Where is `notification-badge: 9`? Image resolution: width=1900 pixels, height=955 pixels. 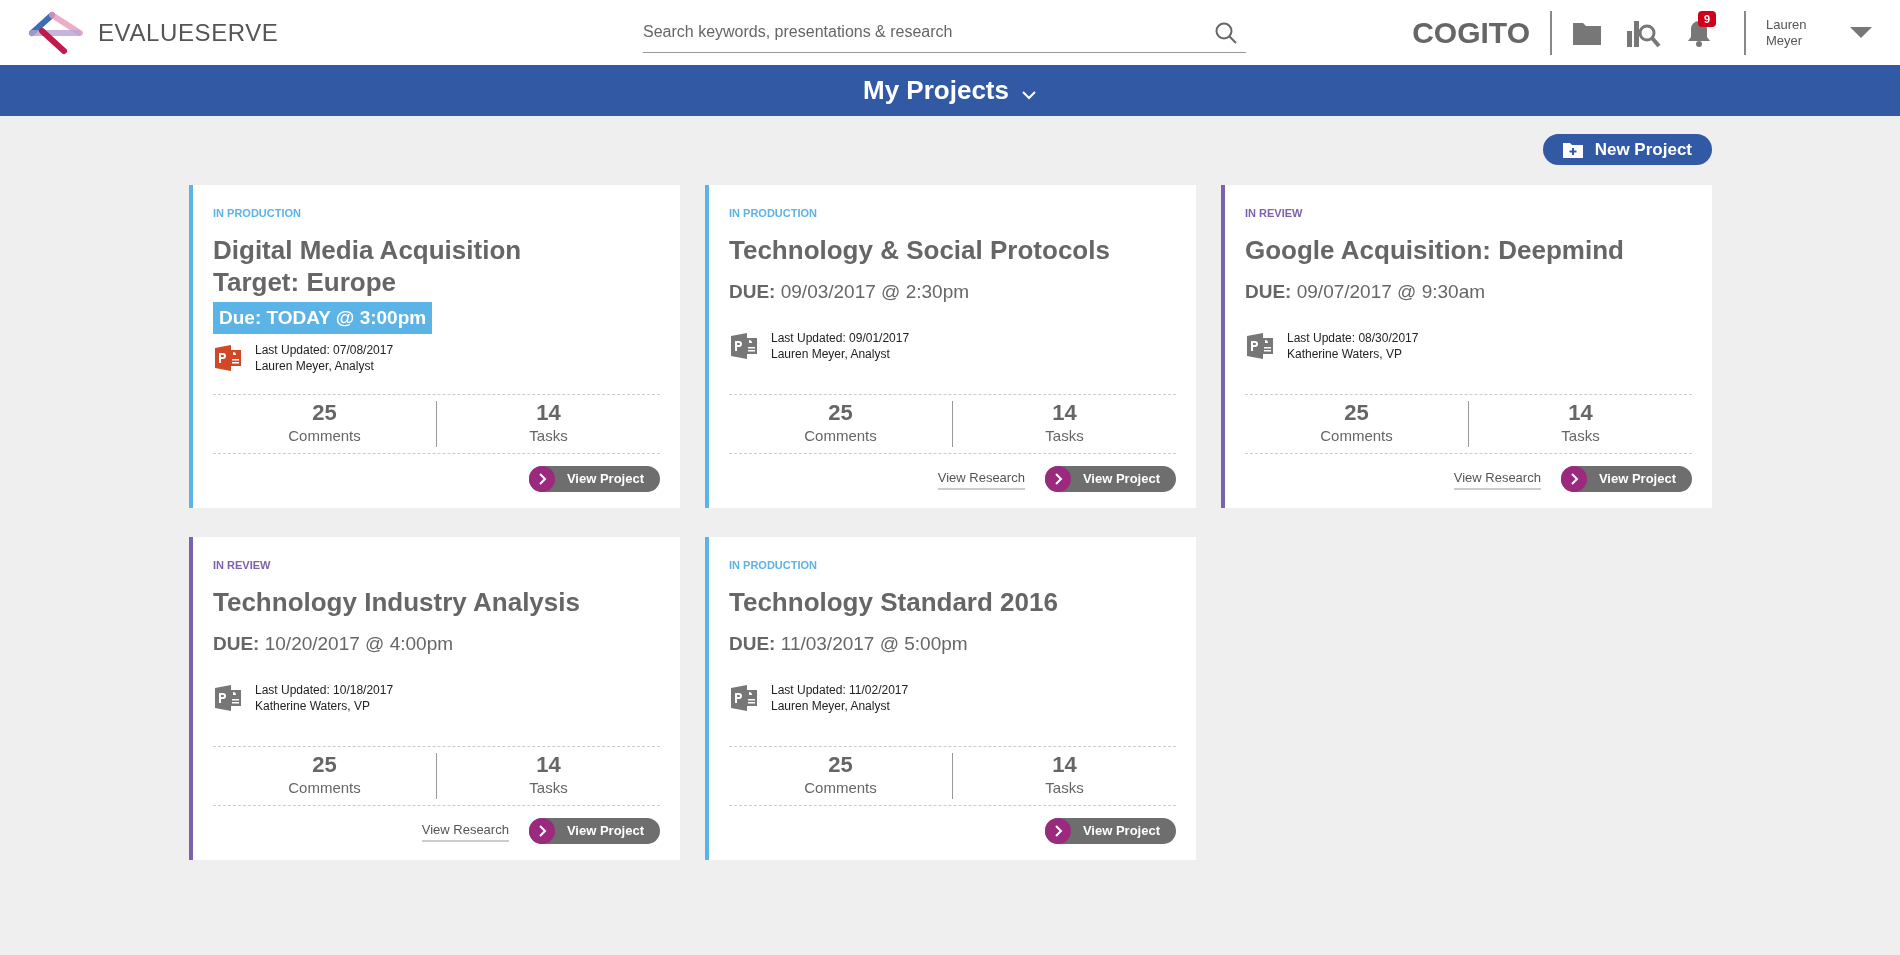
notification-badge: 9 is located at coordinates (1707, 18).